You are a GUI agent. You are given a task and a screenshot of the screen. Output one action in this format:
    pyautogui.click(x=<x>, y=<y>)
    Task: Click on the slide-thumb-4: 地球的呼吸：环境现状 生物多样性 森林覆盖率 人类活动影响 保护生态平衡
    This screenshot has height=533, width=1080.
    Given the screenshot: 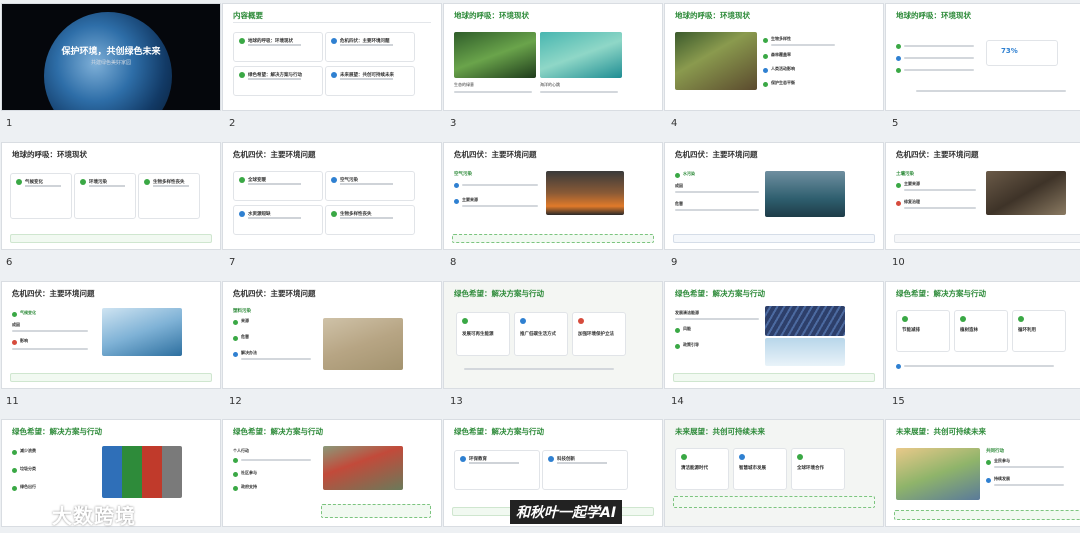 What is the action you would take?
    pyautogui.click(x=774, y=57)
    